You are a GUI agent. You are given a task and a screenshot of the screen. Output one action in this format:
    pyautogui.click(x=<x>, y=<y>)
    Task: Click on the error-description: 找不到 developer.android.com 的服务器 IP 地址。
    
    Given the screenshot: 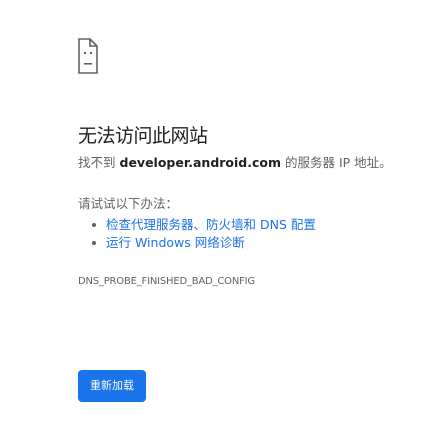 What is the action you would take?
    pyautogui.click(x=258, y=163)
    